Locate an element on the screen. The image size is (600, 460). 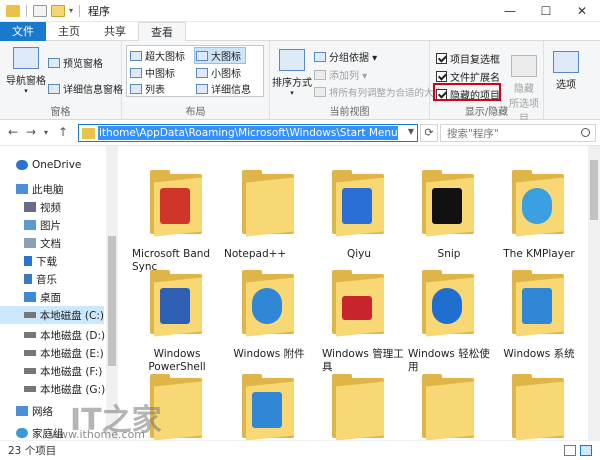
fit-columns-button: 将所有列调整为合适的大小 is located at coordinates (378, 92).